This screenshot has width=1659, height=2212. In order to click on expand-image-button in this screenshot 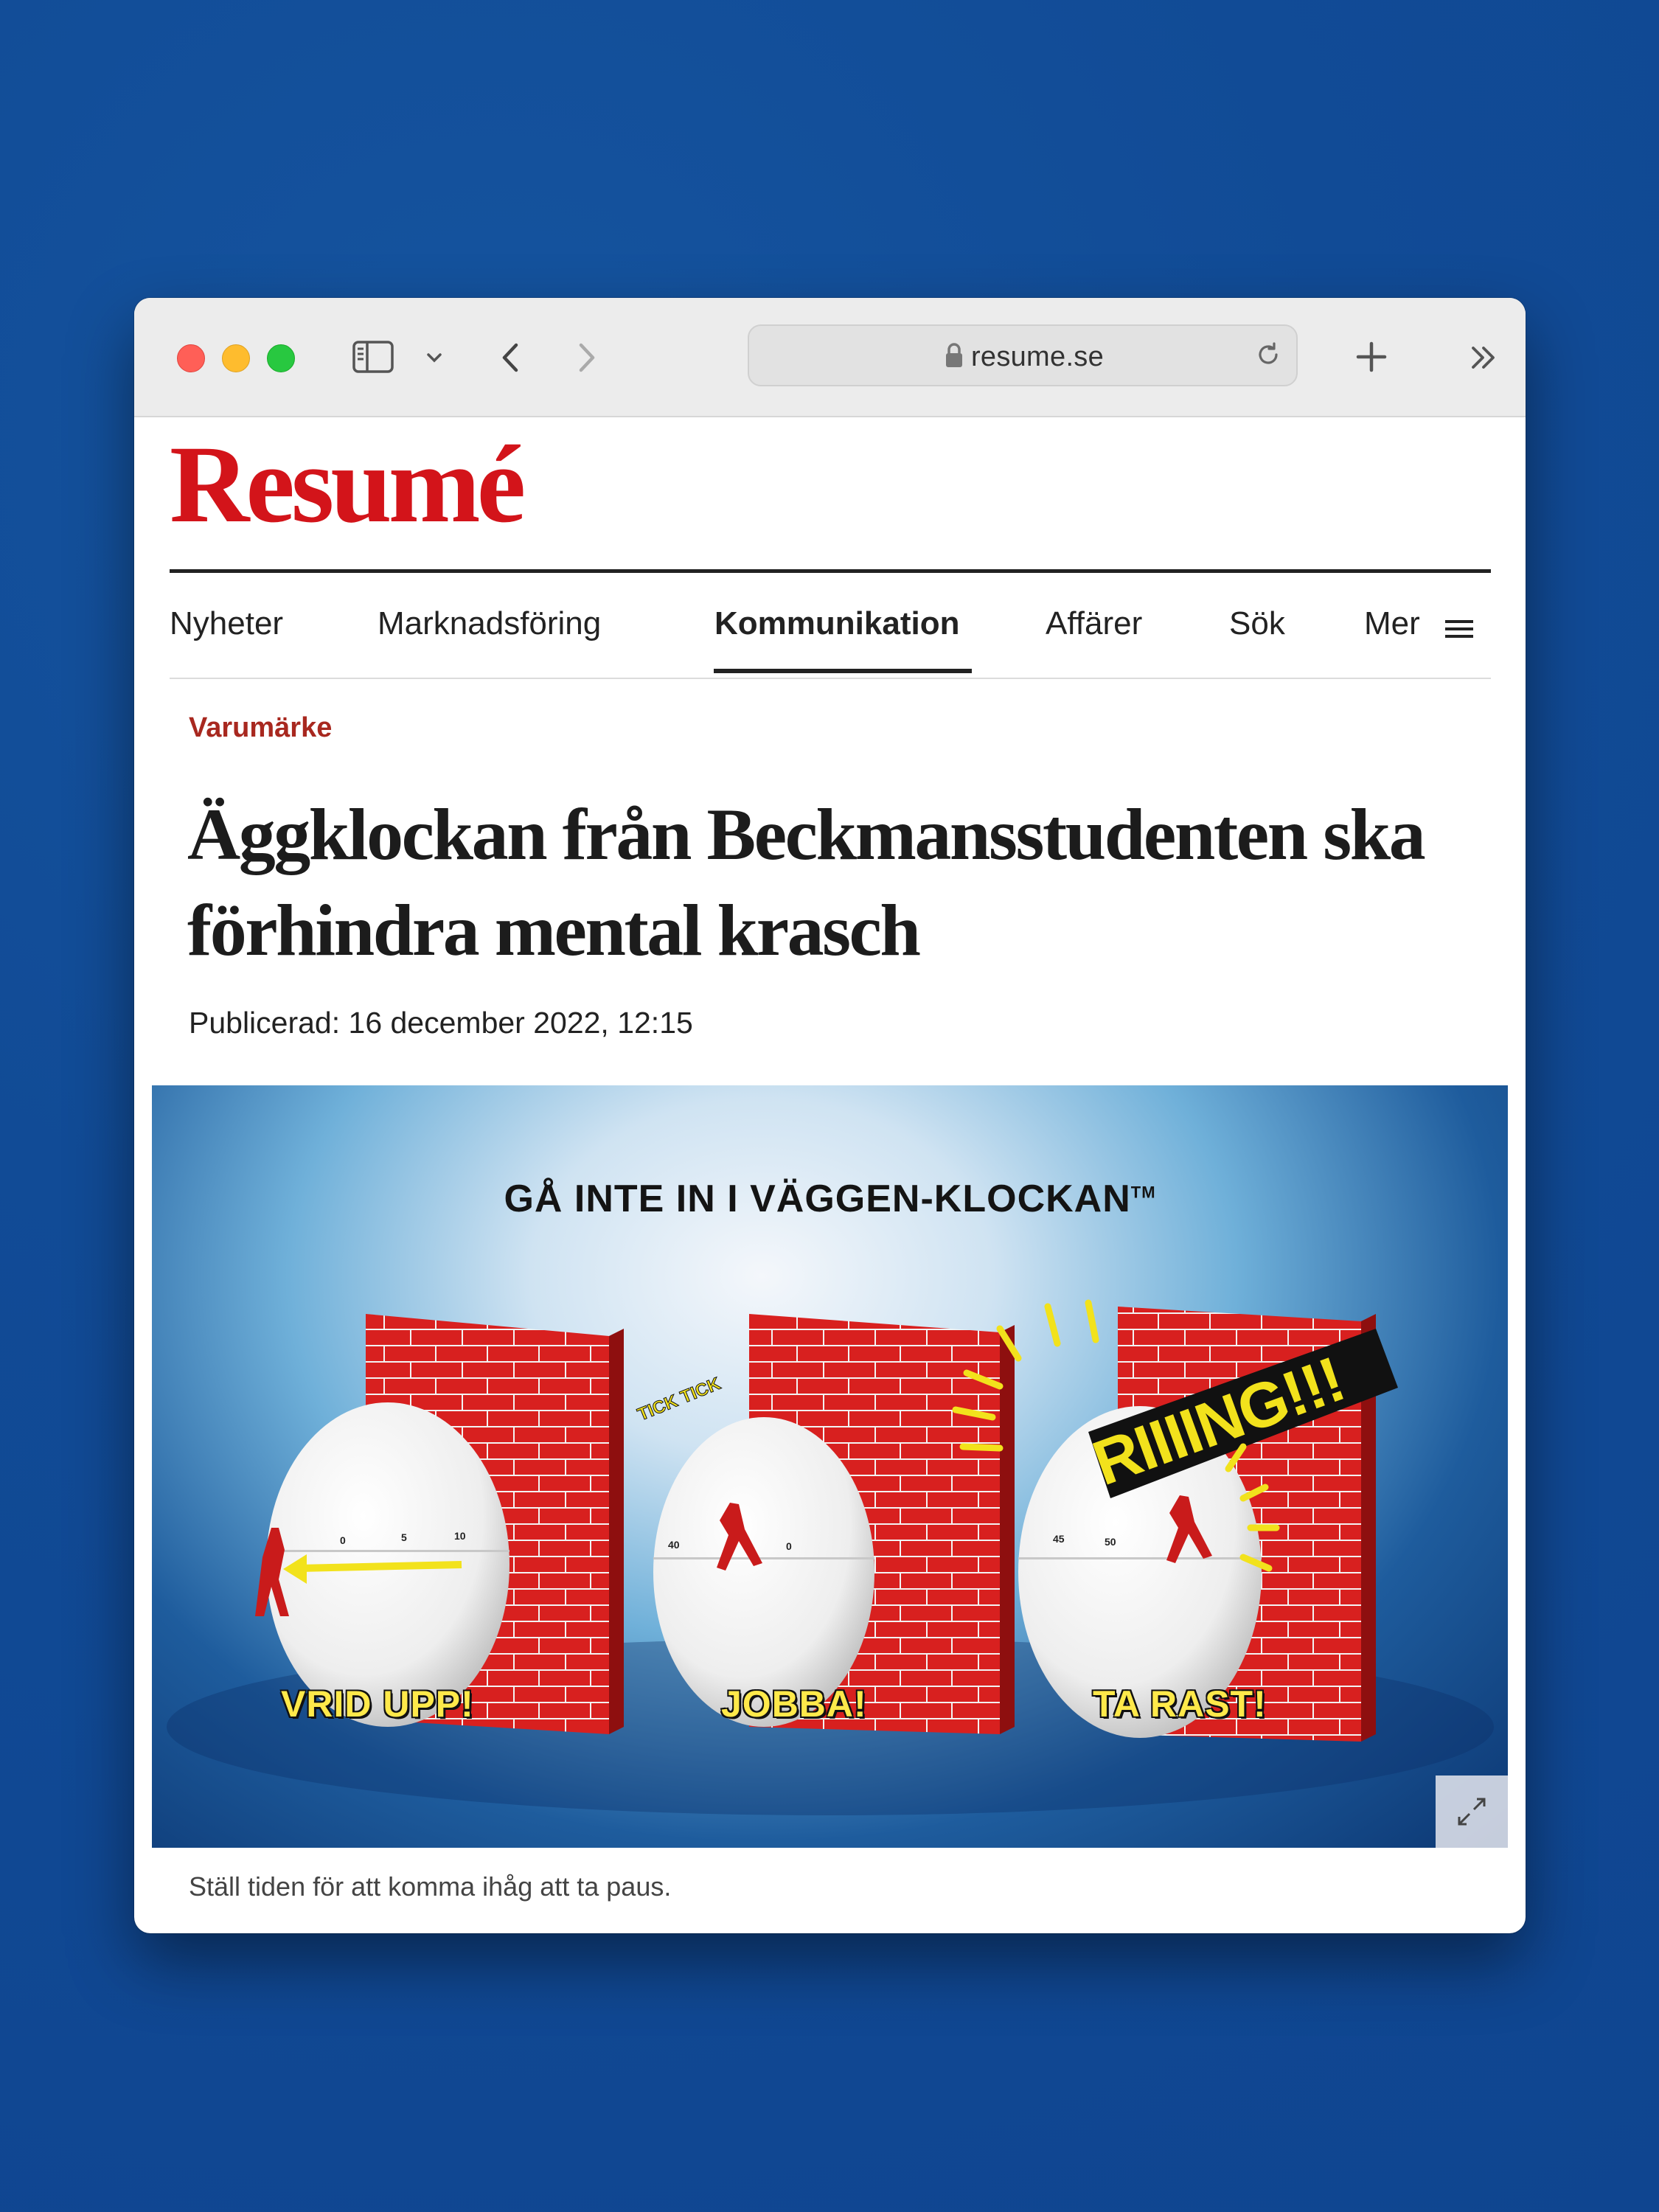, I will do `click(1472, 1811)`.